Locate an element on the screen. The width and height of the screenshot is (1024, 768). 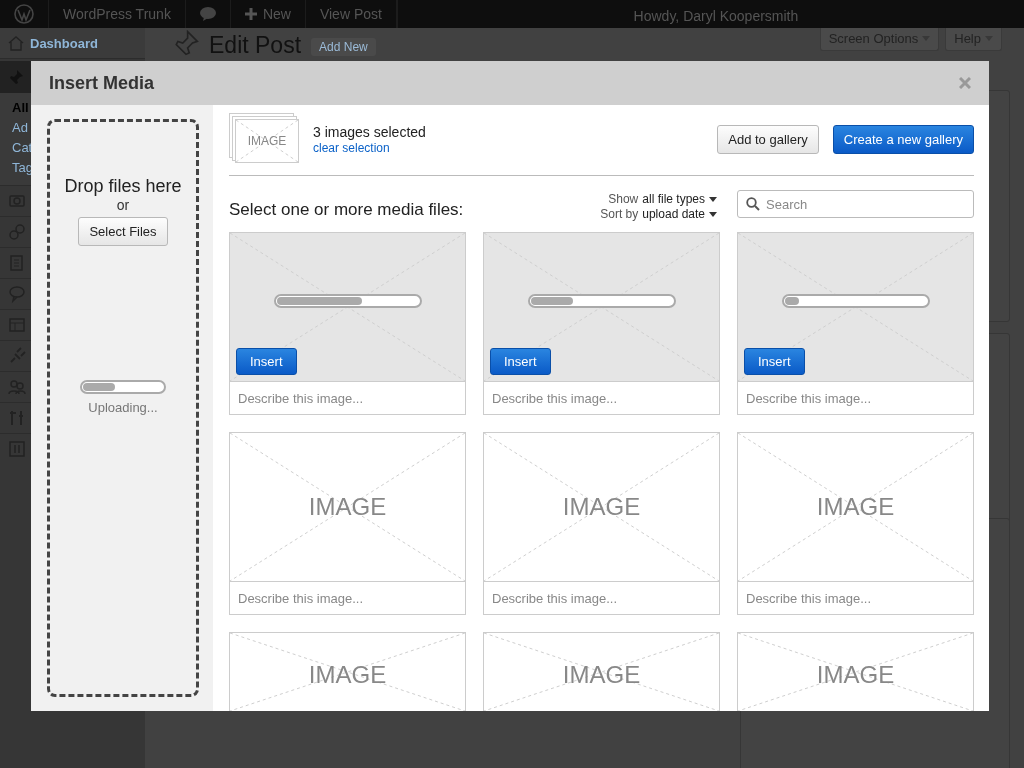
new-link: New is located at coordinates (276, 14).